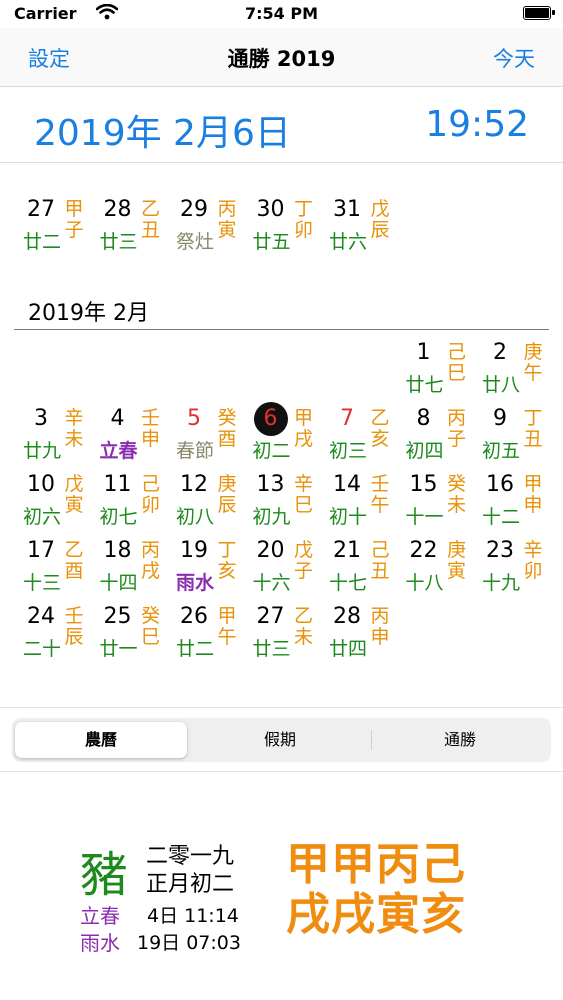  Describe the element at coordinates (271, 242) in the screenshot. I see `lunar-date: 廿五` at that location.